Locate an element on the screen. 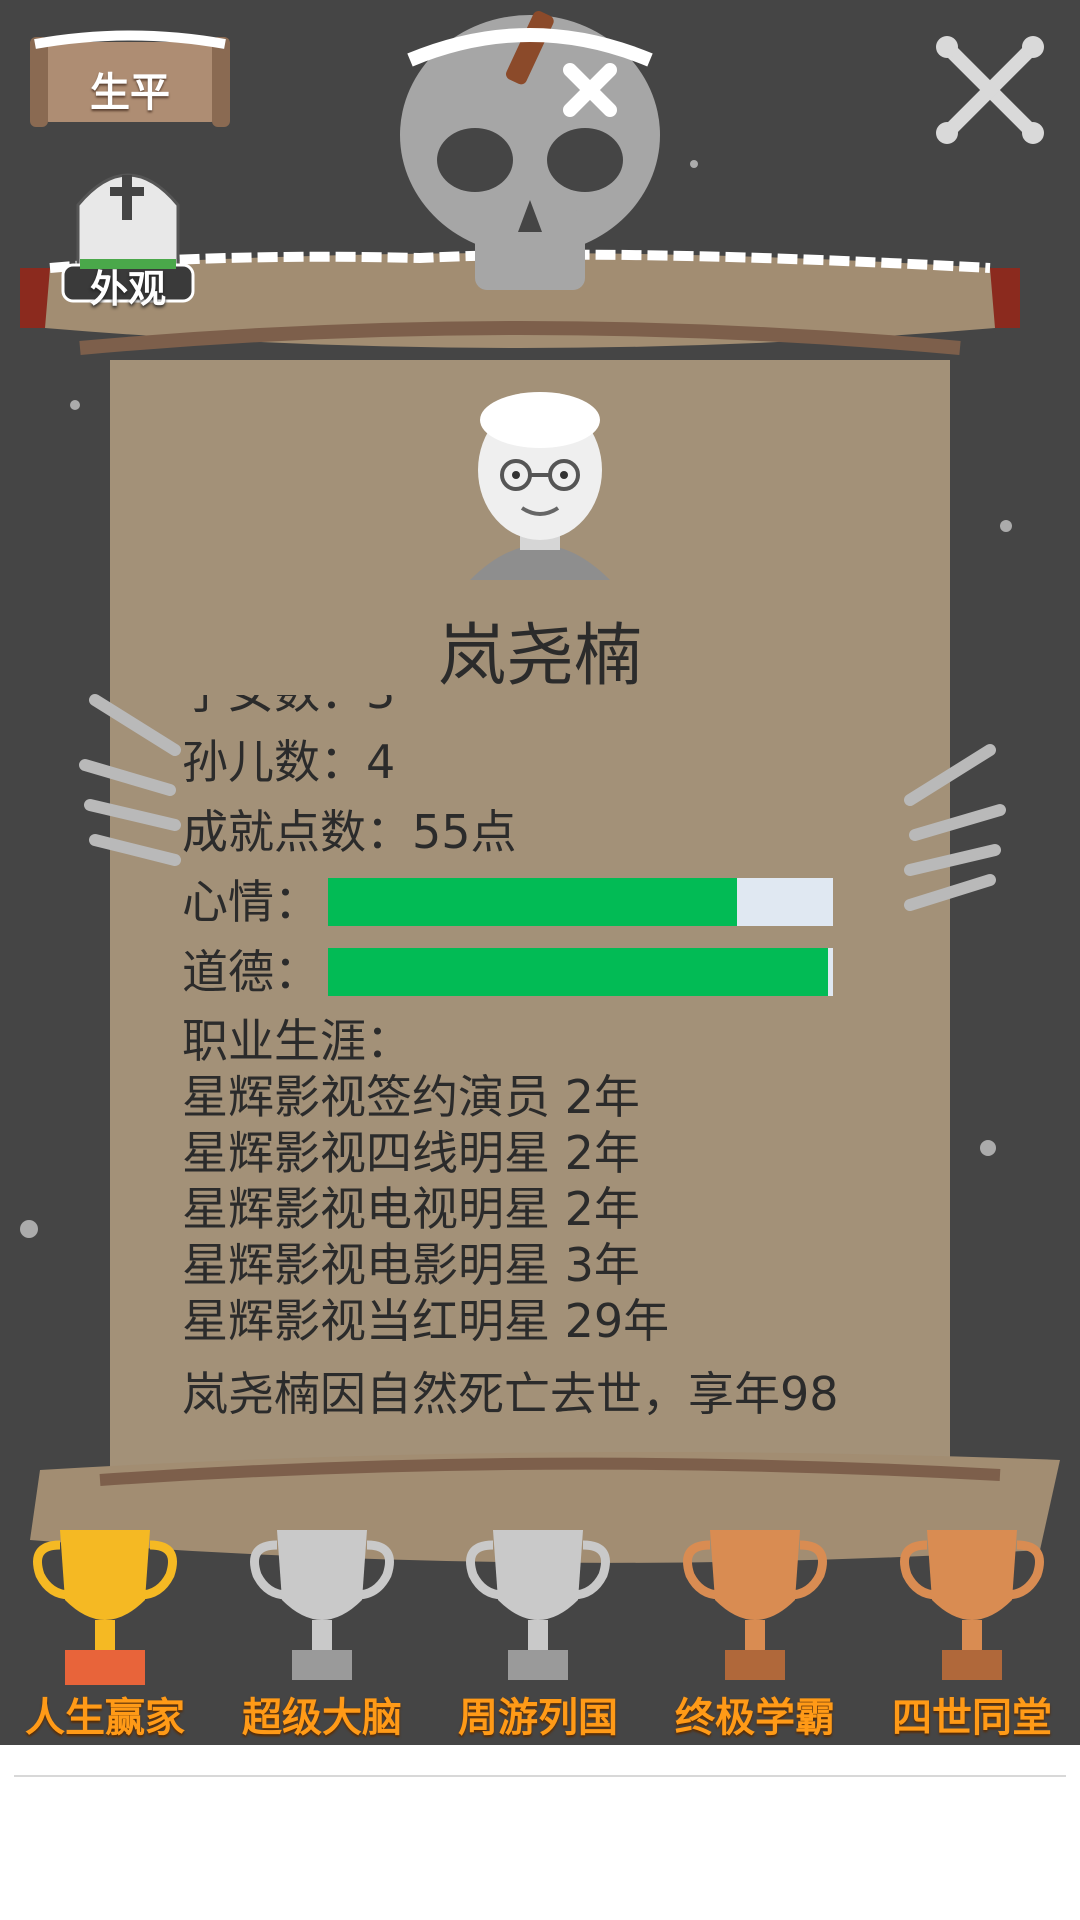 Image resolution: width=1080 pixels, height=1920 pixels. trophy-label: 人生赢家 is located at coordinates (105, 1718).